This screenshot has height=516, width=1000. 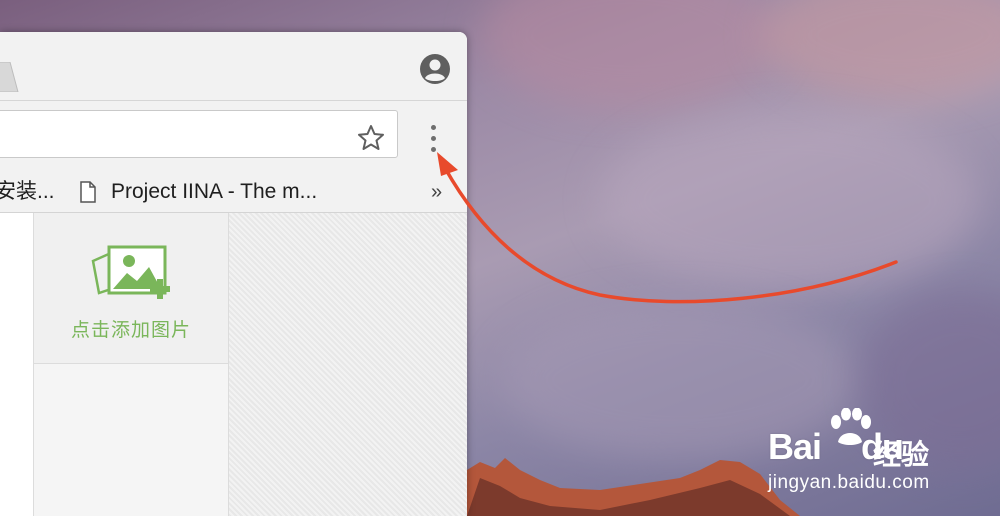 I want to click on jingyan-text: 经验, so click(x=901, y=454).